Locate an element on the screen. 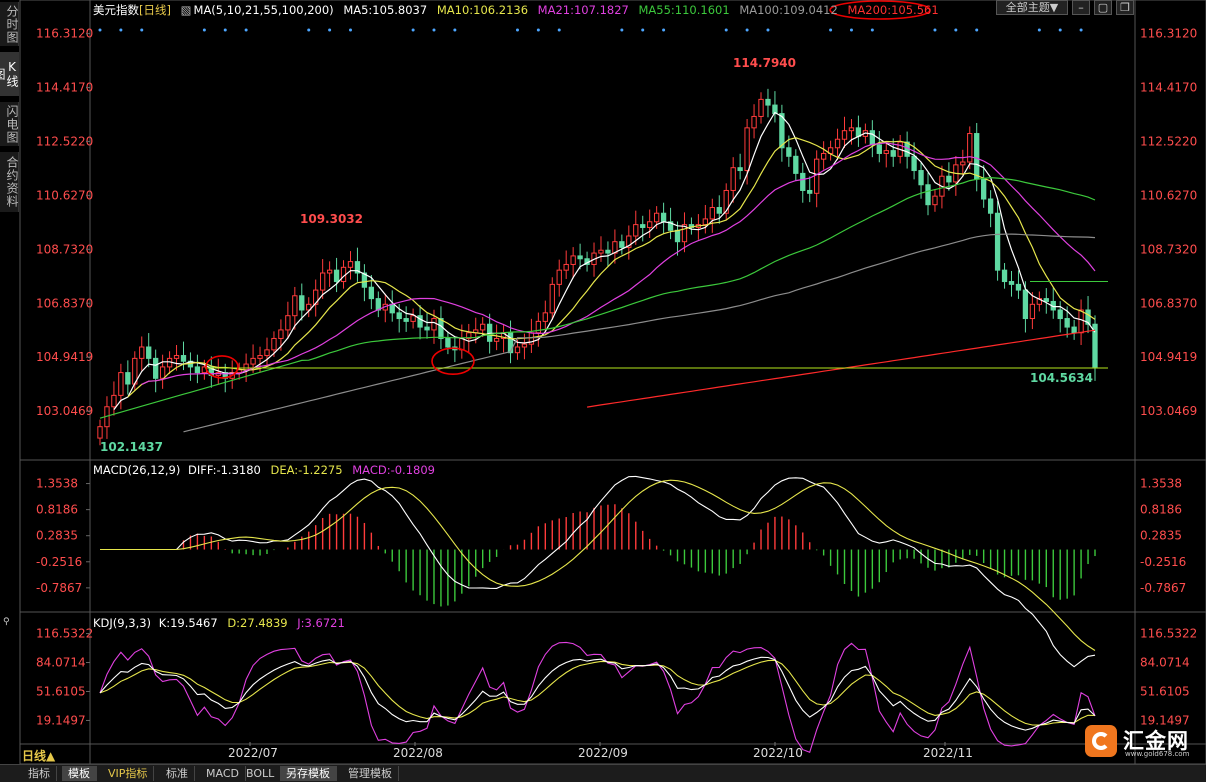  minimize-icon: – is located at coordinates (1081, 7).